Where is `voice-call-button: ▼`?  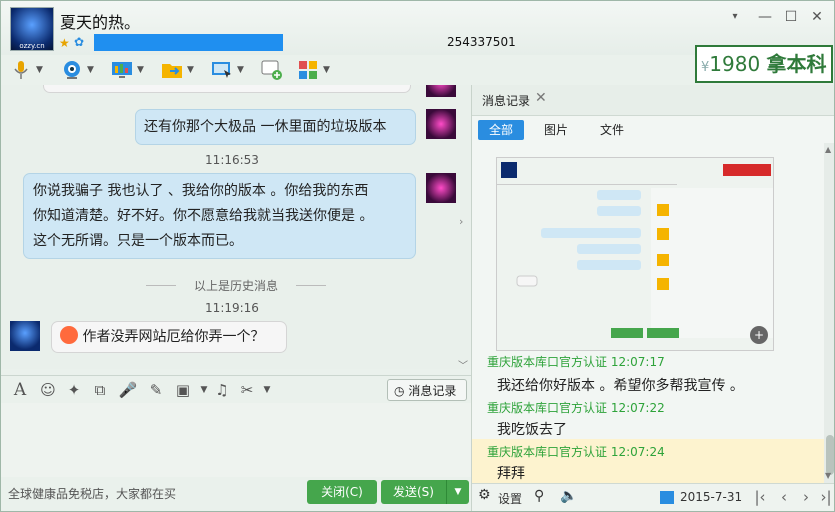 voice-call-button: ▼ is located at coordinates (26, 70).